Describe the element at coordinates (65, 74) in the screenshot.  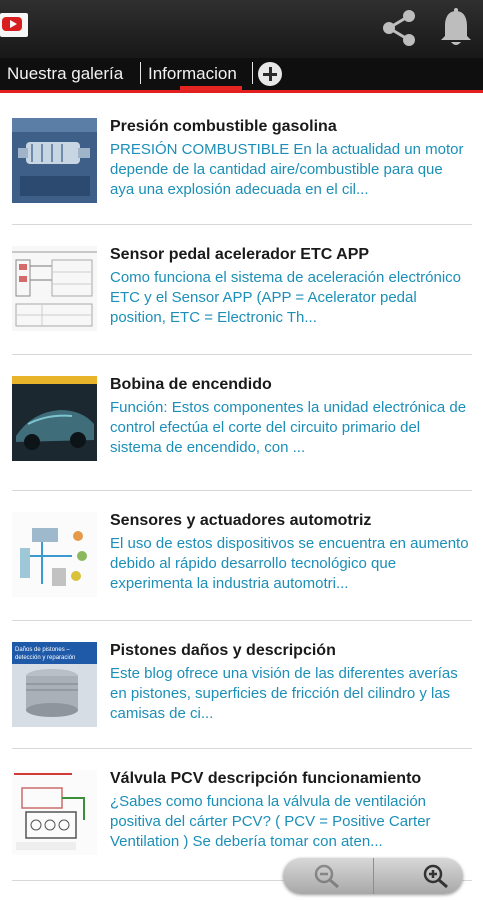
I see `tab-nuestra-galeria: Nuestra galería` at that location.